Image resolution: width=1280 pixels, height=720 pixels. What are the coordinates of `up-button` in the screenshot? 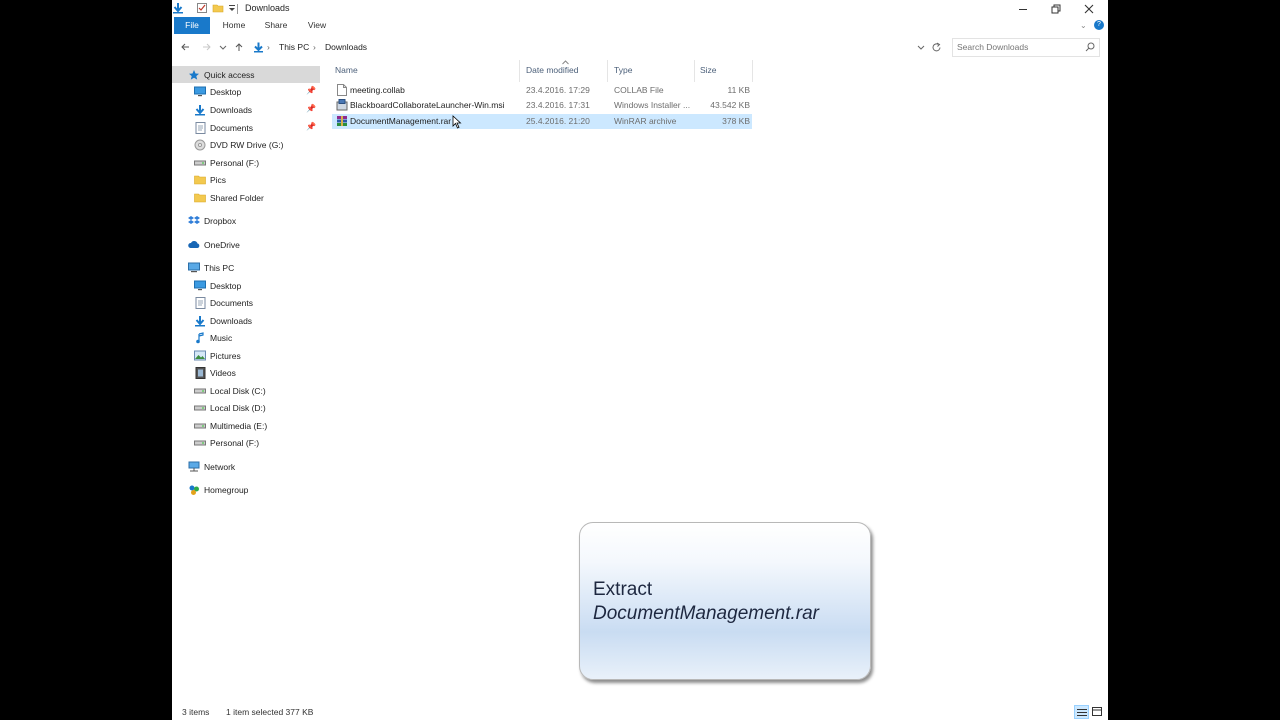 It's located at (239, 47).